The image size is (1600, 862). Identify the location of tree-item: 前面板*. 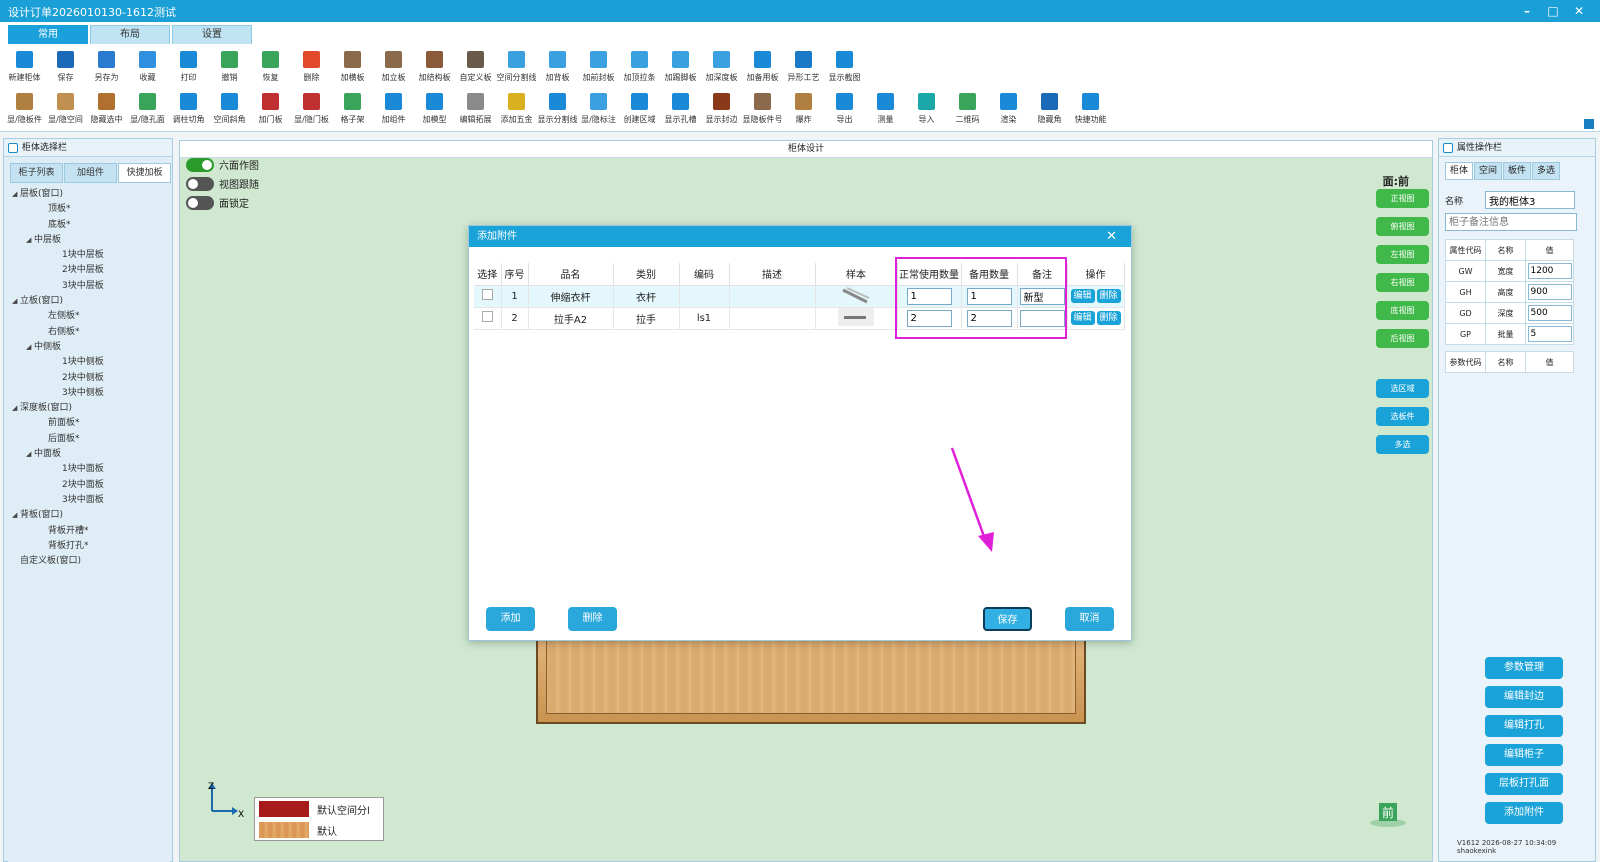
(89, 423).